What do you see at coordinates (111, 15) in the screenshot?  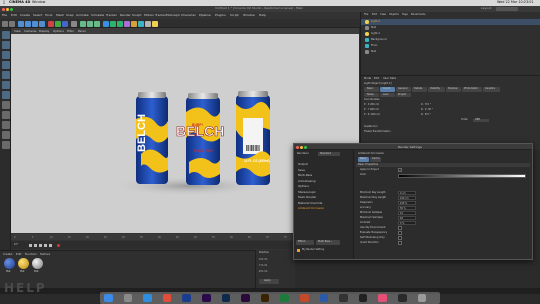 I see `menu-tracker: Tracker` at bounding box center [111, 15].